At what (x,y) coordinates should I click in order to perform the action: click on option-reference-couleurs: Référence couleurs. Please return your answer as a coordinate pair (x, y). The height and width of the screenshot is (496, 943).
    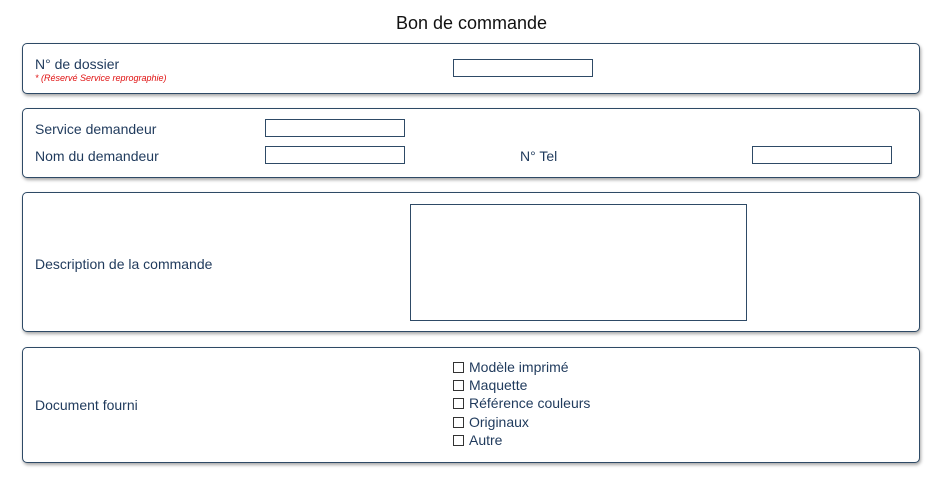
    Looking at the image, I should click on (521, 403).